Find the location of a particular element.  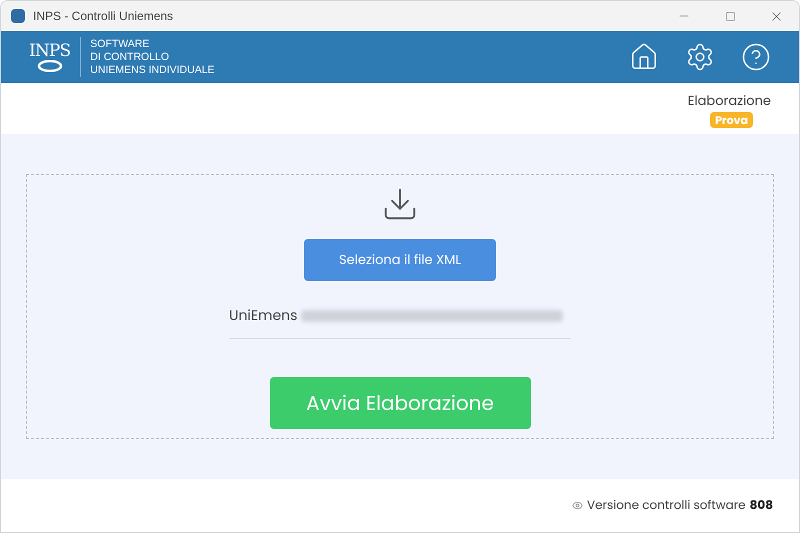

version-number: 808 is located at coordinates (761, 505).